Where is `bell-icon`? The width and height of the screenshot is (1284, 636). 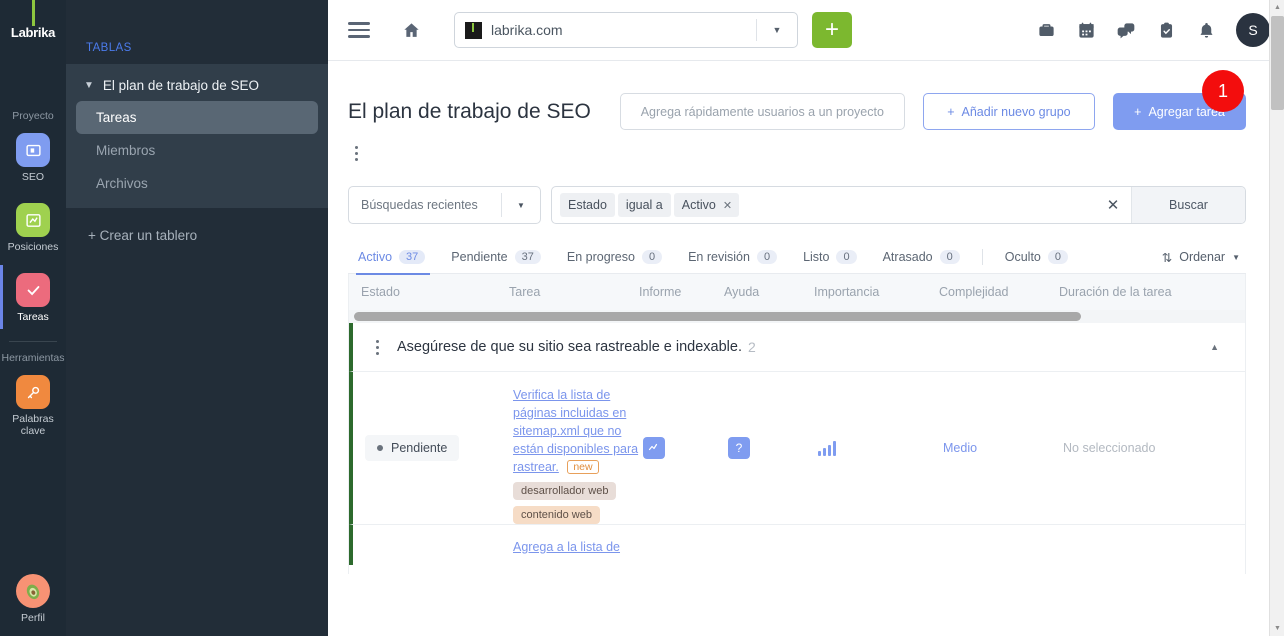 bell-icon is located at coordinates (1206, 30).